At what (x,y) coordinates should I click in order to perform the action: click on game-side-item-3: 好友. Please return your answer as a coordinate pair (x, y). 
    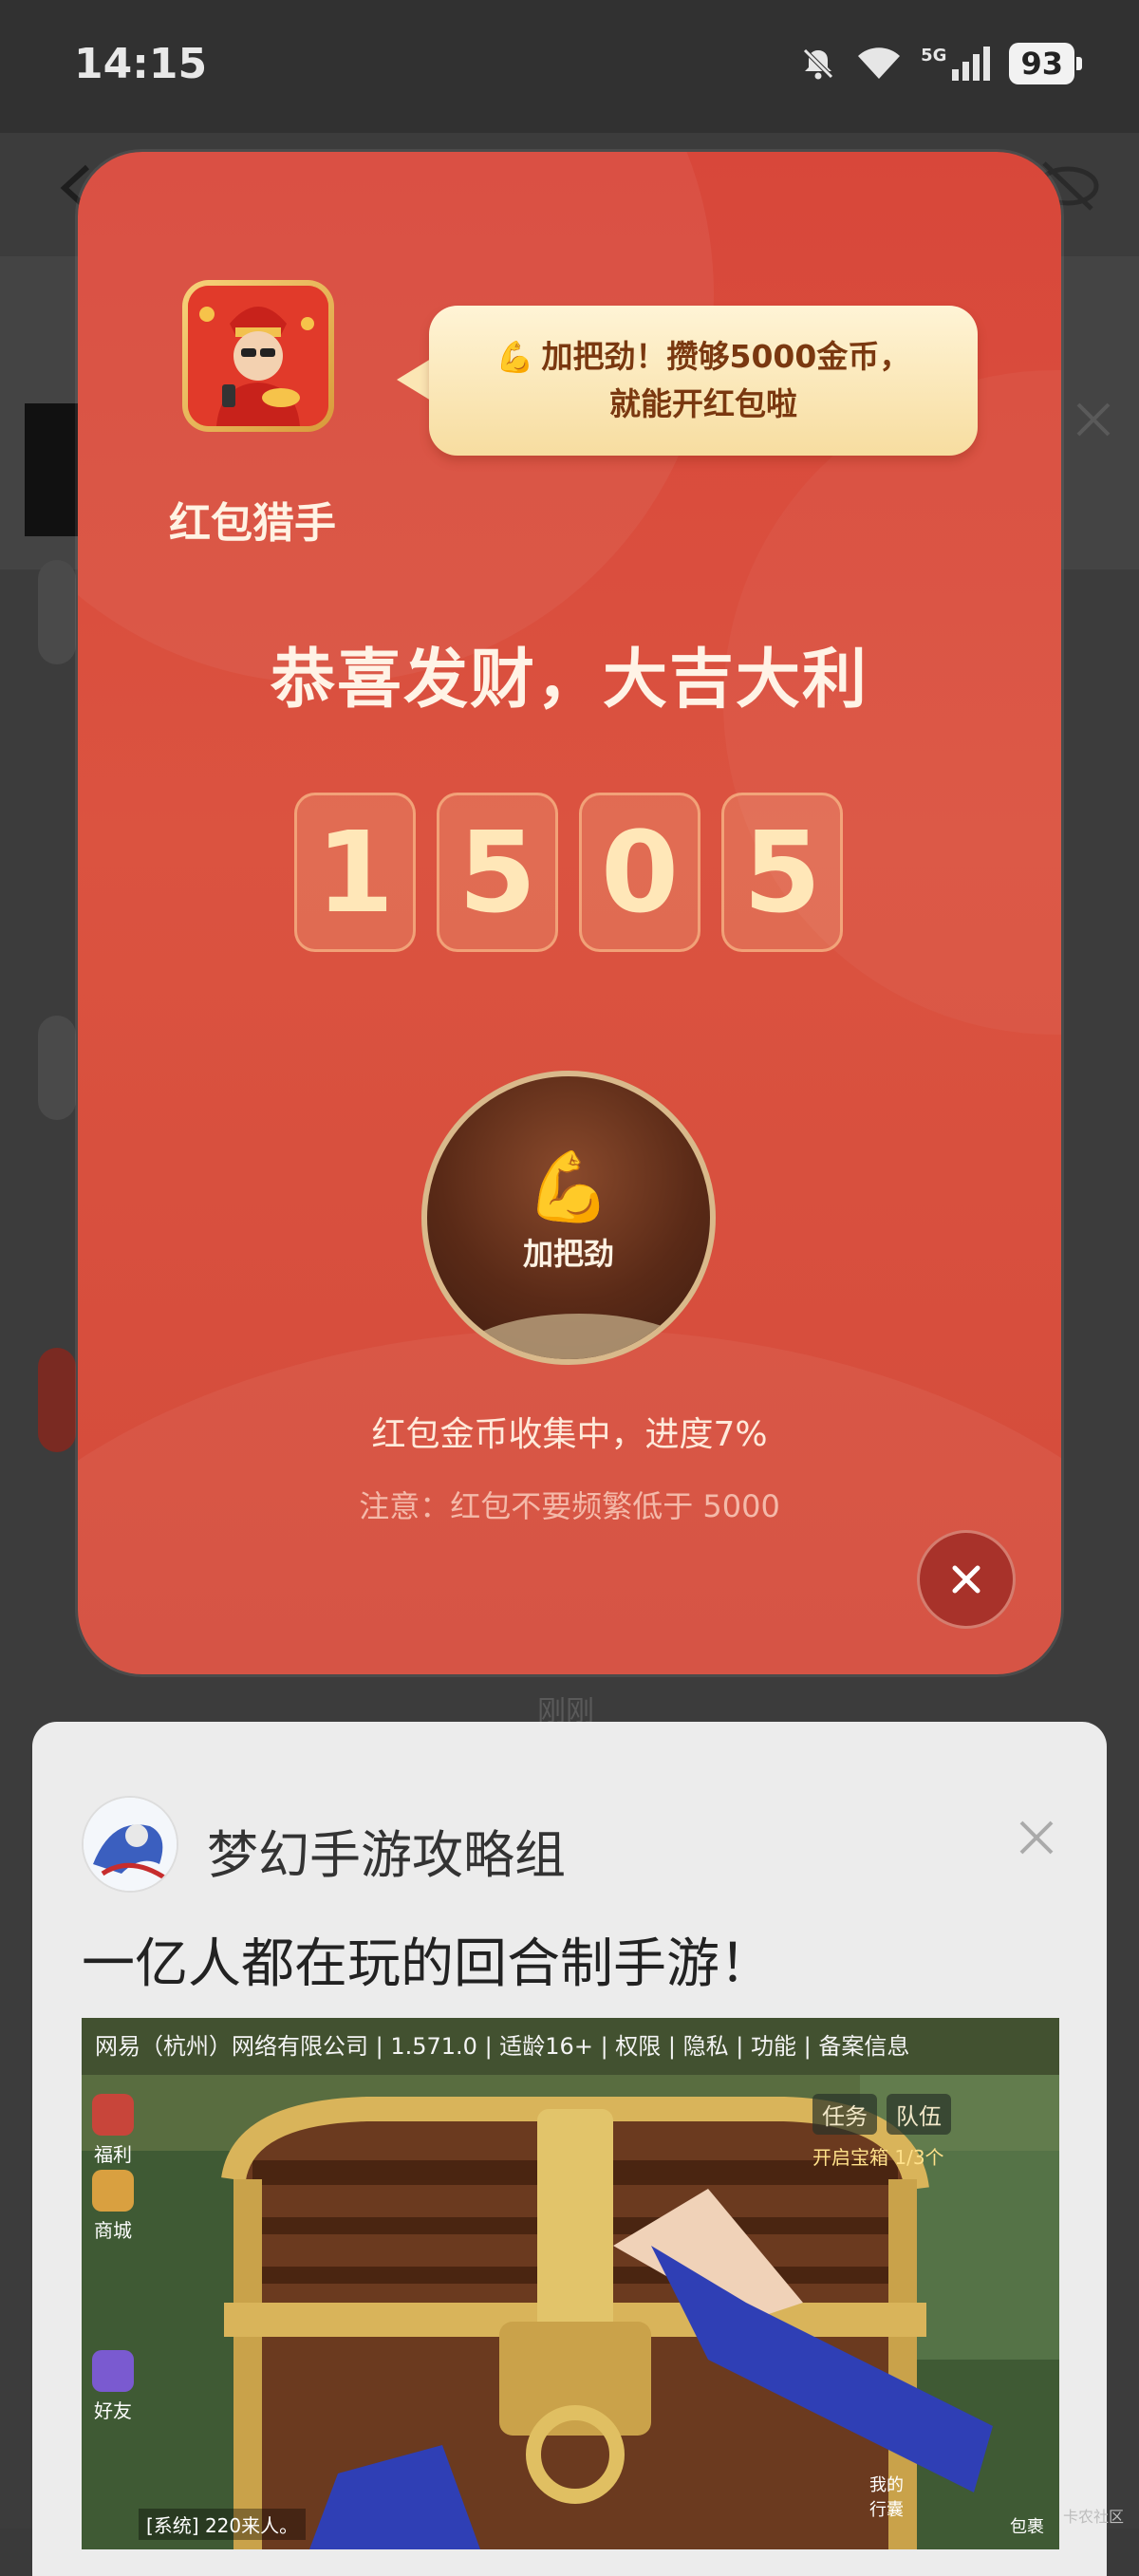
    Looking at the image, I should click on (113, 2386).